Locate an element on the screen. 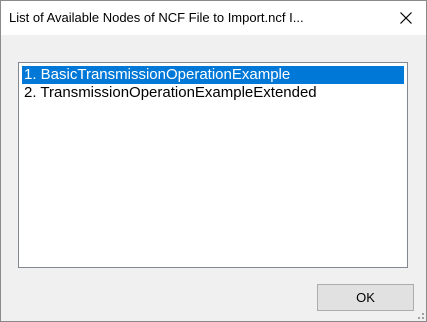 This screenshot has width=427, height=322. ok-button: OK is located at coordinates (365, 297).